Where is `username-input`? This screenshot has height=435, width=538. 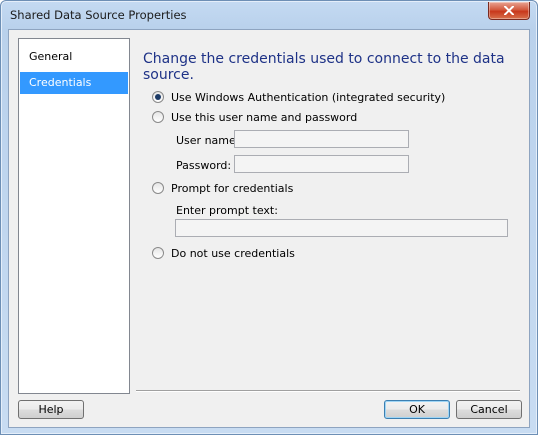 username-input is located at coordinates (321, 139).